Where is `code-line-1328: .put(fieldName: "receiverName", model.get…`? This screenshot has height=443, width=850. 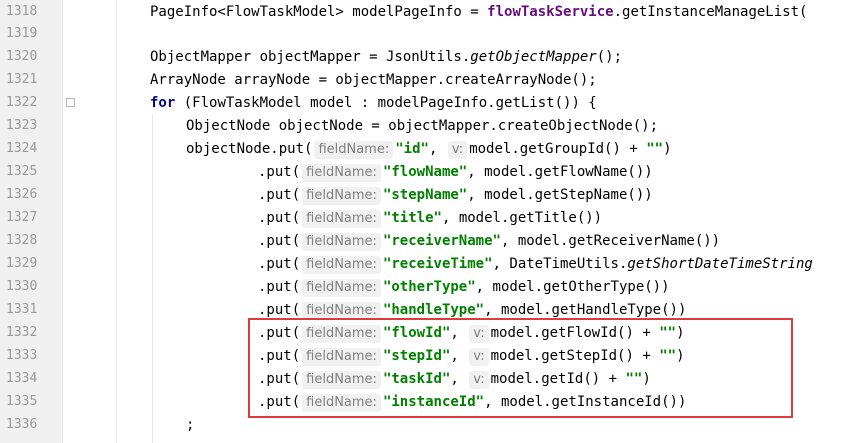 code-line-1328: .put(fieldName: "receiverName", model.get… is located at coordinates (489, 242).